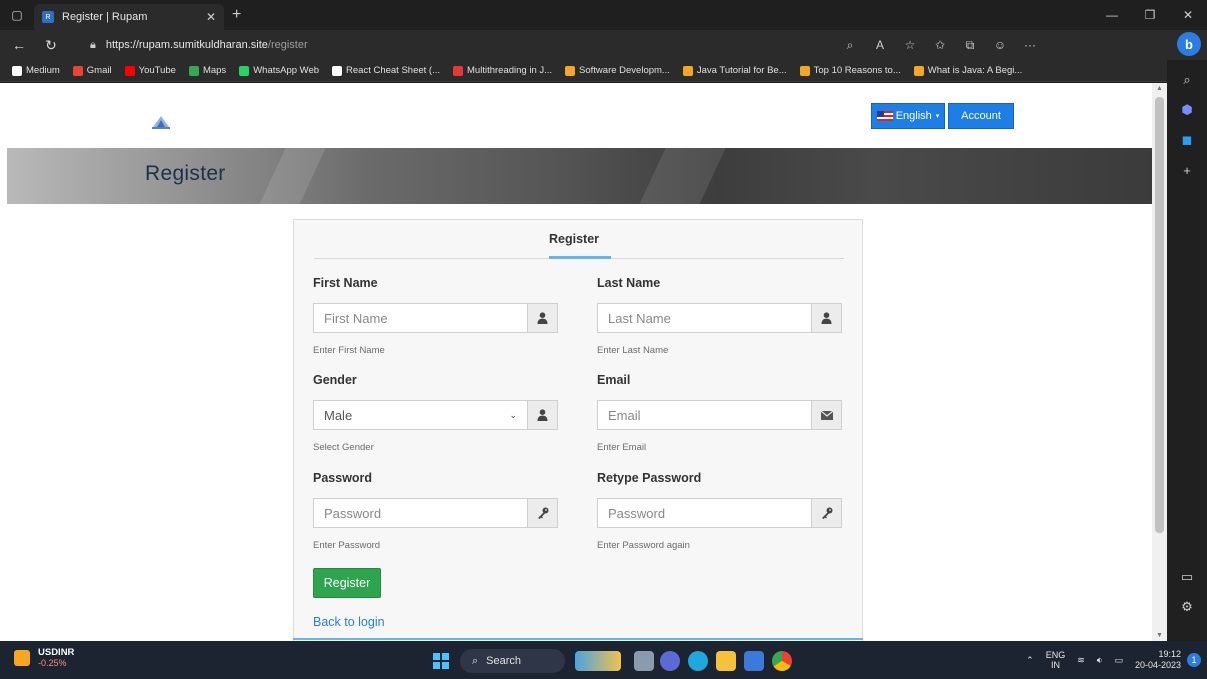 The height and width of the screenshot is (679, 1207). I want to click on password-help: Enter Password, so click(347, 545).